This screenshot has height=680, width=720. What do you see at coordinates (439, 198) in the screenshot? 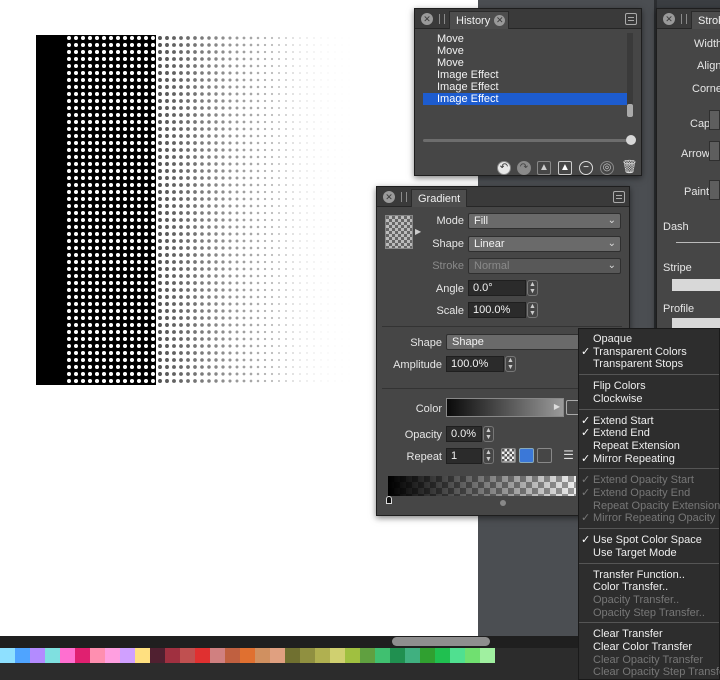
I see `tab-gradient: Gradient` at bounding box center [439, 198].